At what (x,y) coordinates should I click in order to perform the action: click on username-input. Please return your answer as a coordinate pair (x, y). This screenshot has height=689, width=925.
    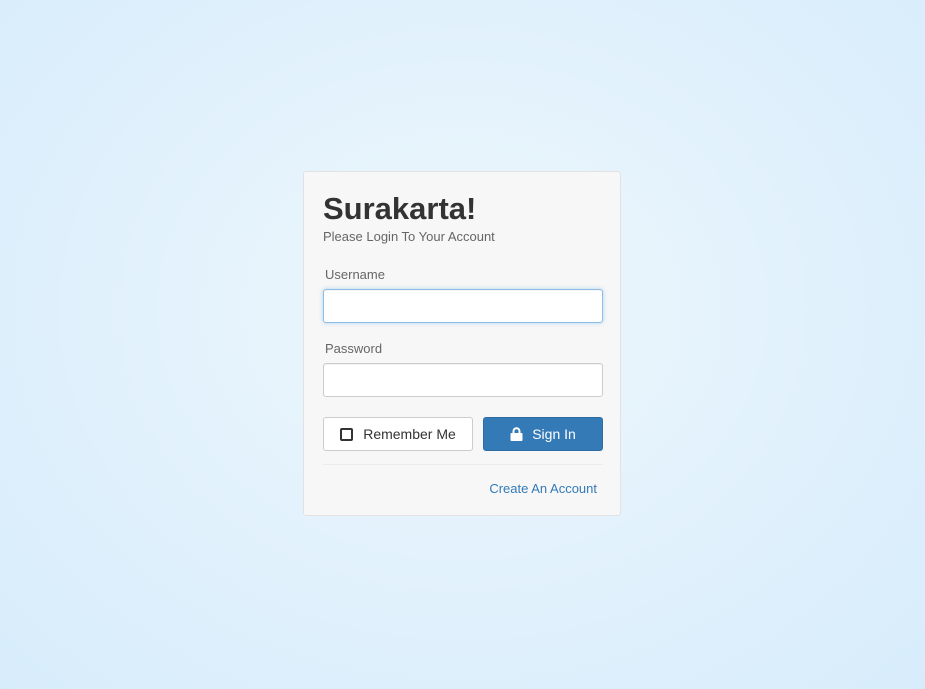
    Looking at the image, I should click on (463, 306).